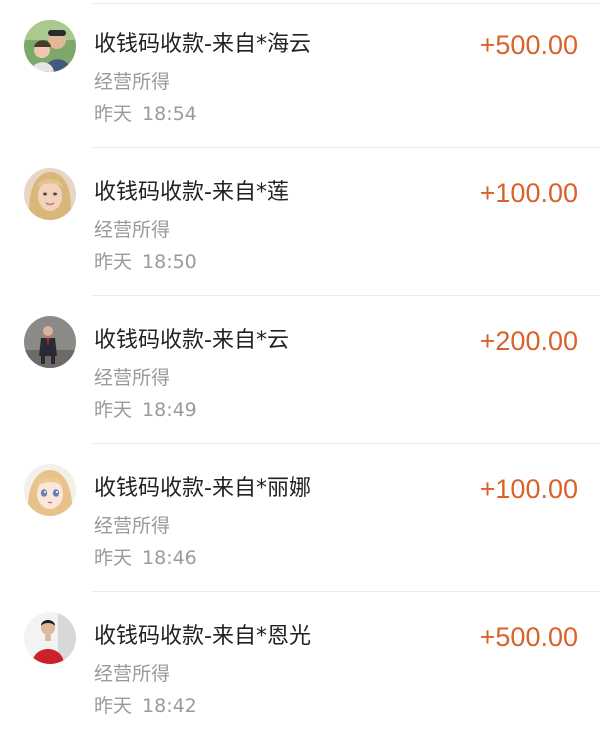 This screenshot has height=740, width=600. What do you see at coordinates (50, 342) in the screenshot?
I see `man-in-suit-avatar` at bounding box center [50, 342].